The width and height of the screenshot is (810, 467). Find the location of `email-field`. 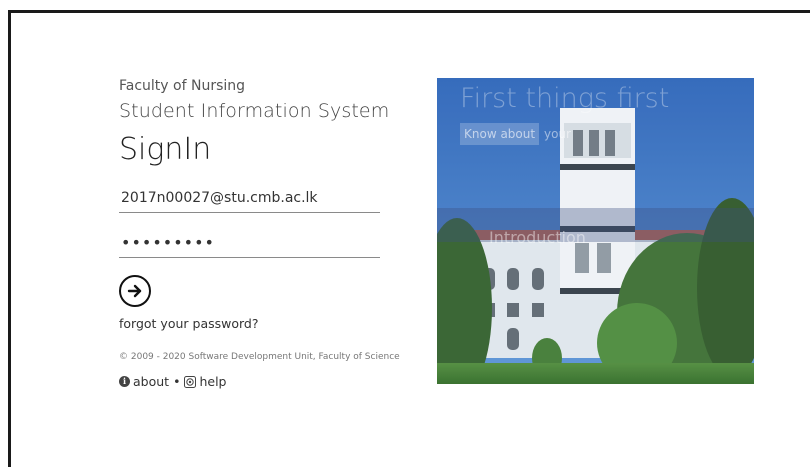

email-field is located at coordinates (249, 198).